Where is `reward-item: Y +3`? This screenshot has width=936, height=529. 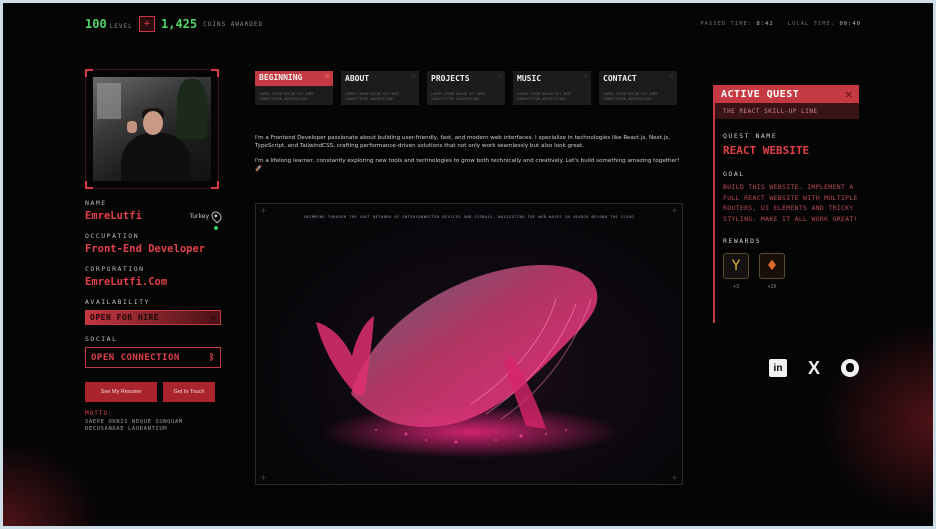 reward-item: Y +3 is located at coordinates (736, 271).